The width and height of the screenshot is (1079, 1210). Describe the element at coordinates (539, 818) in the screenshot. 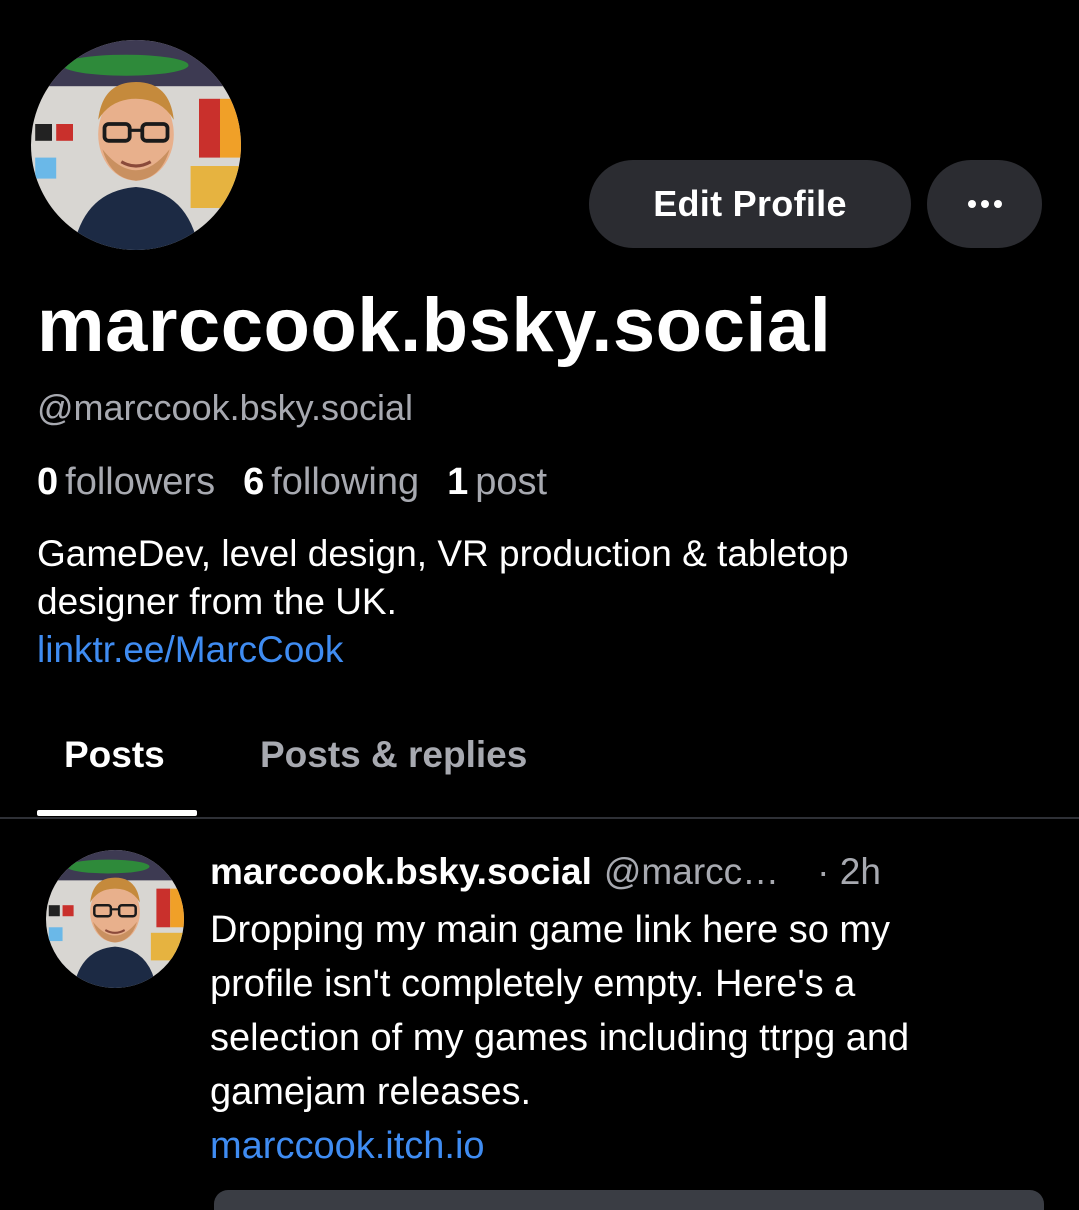

I see `tabs-divider` at that location.